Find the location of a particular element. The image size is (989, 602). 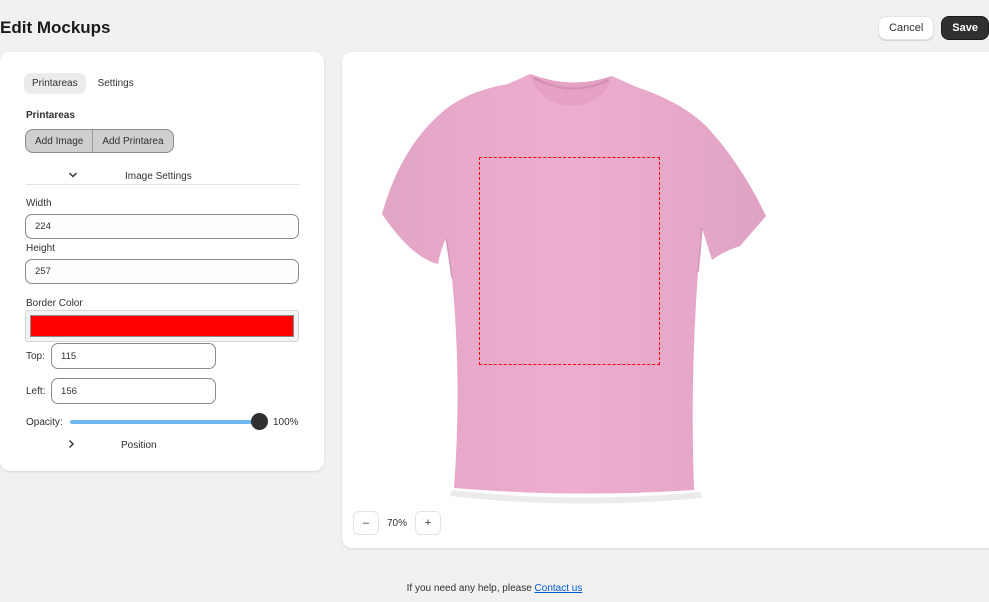

tab-settings: Settings is located at coordinates (116, 83).